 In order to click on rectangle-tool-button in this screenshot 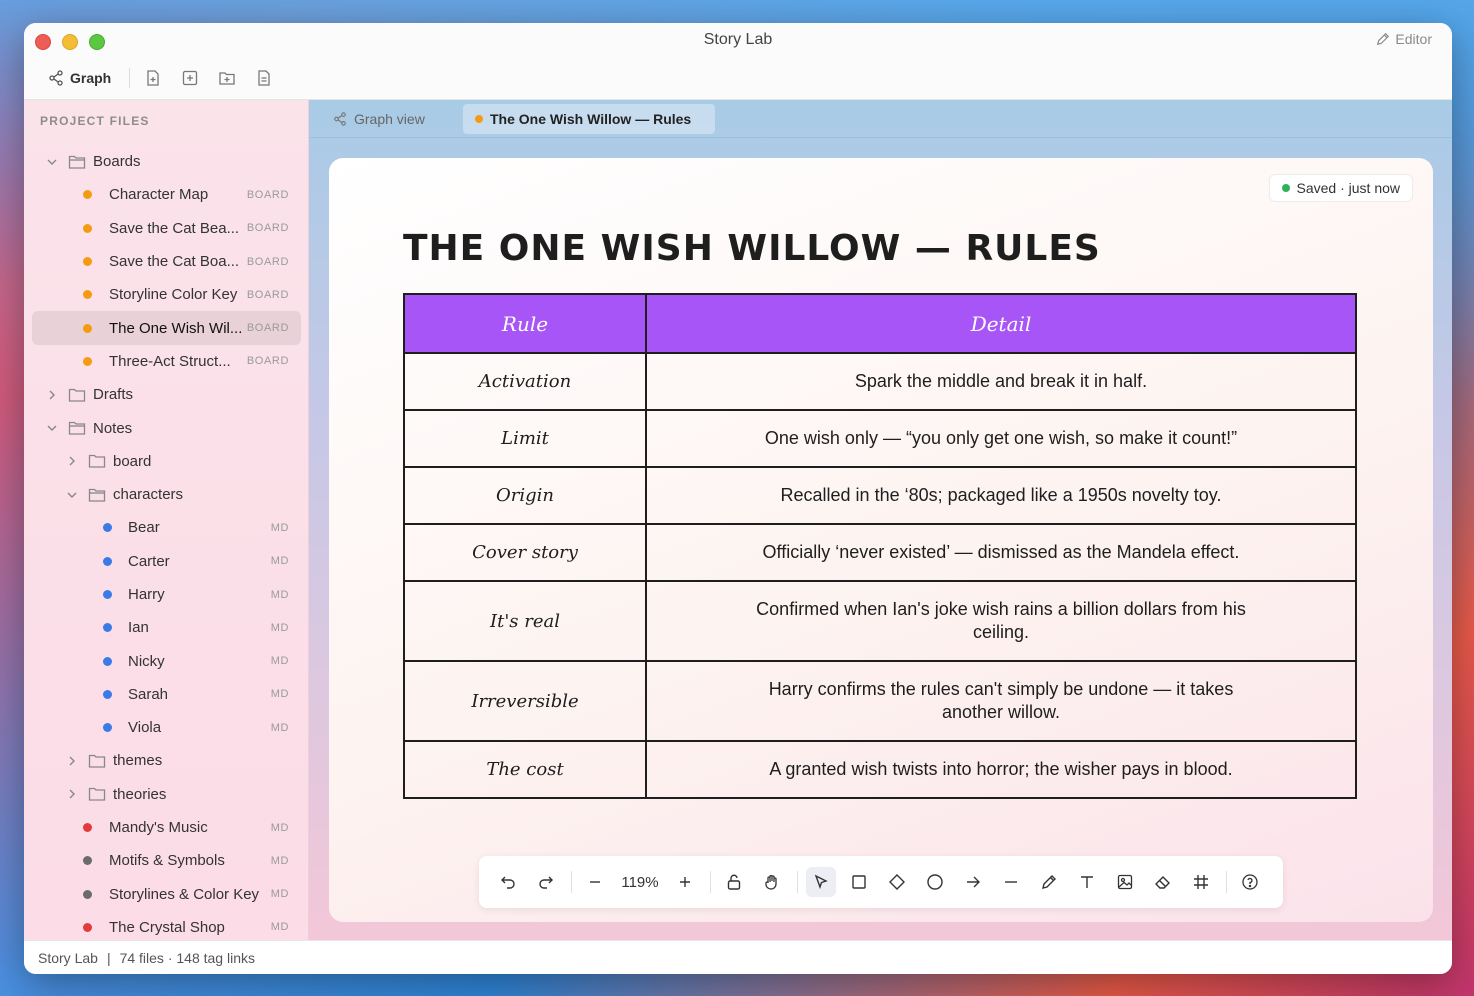, I will do `click(859, 882)`.